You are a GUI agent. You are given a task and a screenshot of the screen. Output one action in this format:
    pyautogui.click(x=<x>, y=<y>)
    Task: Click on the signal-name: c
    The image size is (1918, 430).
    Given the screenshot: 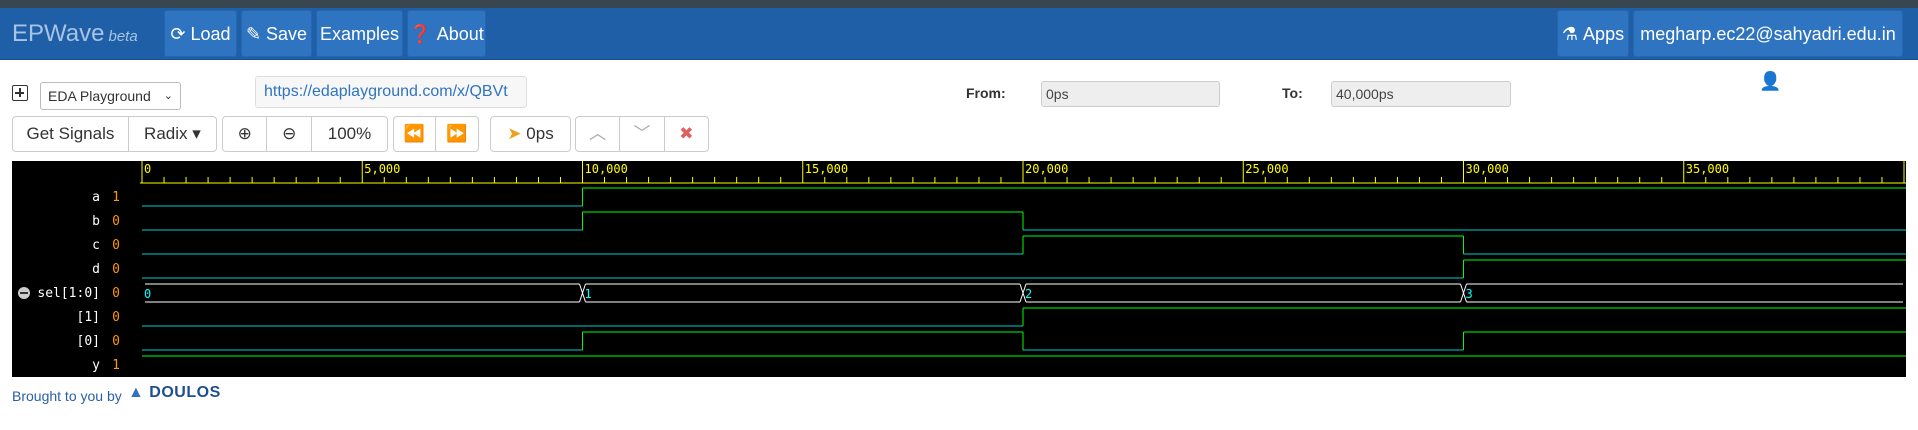 What is the action you would take?
    pyautogui.click(x=96, y=245)
    